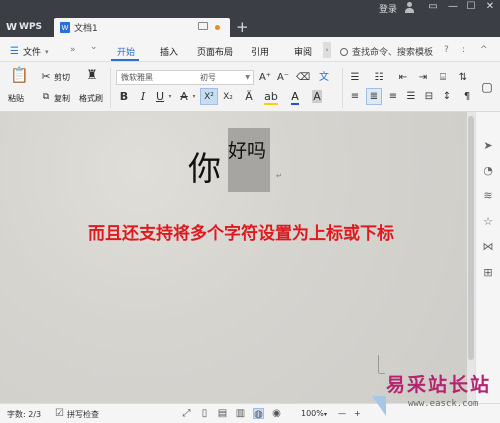  I want to click on wps-logo: W WPS, so click(24, 27).